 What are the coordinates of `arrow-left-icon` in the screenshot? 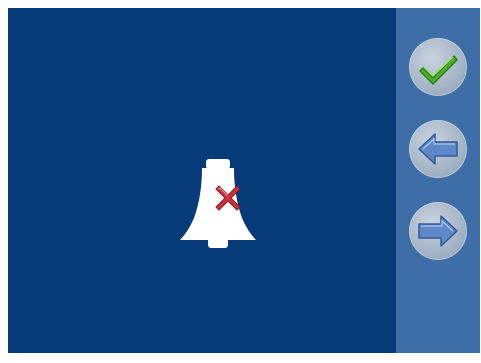 It's located at (438, 149).